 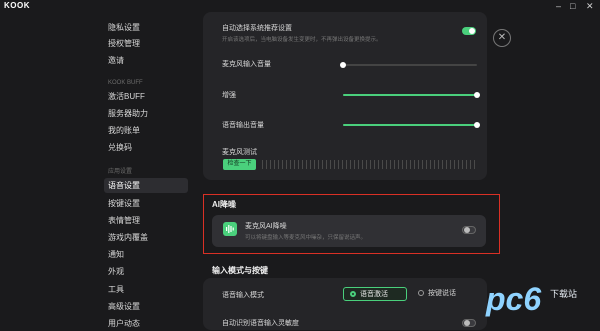 I want to click on sidebar-item-authorization: 授权管理, so click(x=146, y=43).